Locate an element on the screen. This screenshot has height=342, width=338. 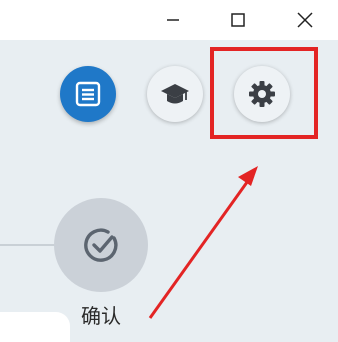
confirm-label: 确认 is located at coordinates (101, 316).